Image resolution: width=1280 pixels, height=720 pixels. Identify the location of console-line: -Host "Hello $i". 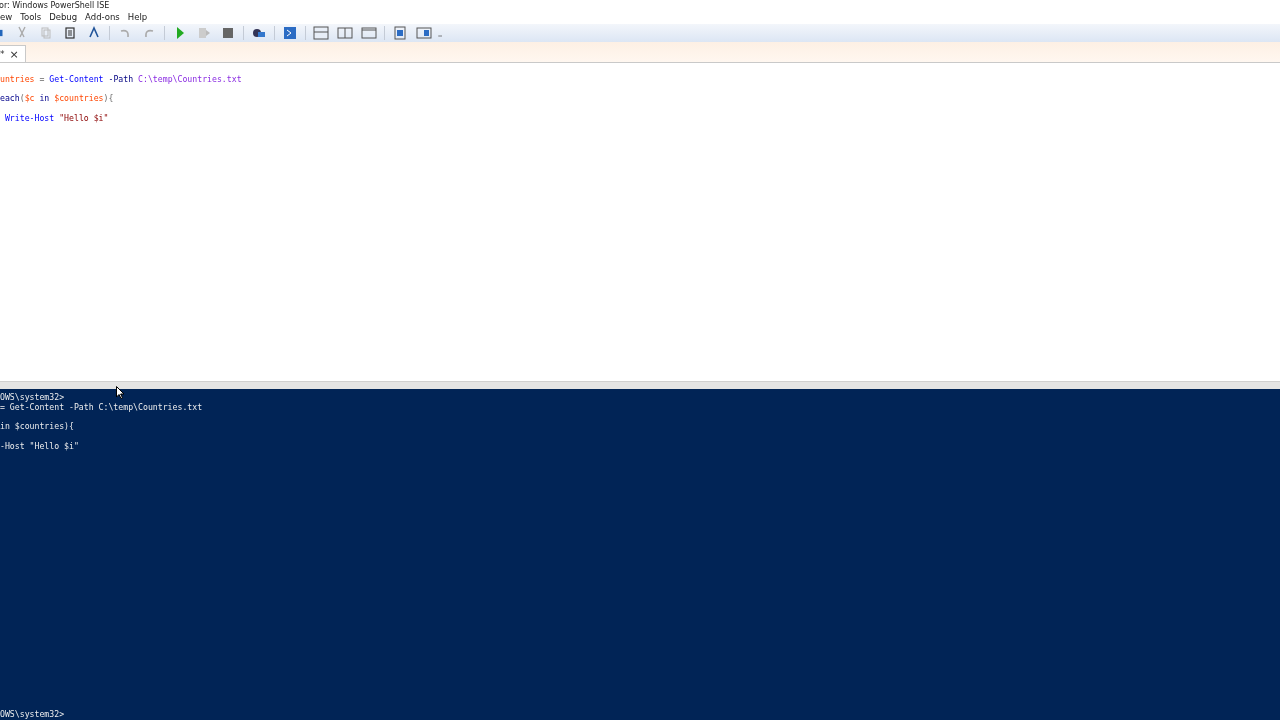
(39, 445).